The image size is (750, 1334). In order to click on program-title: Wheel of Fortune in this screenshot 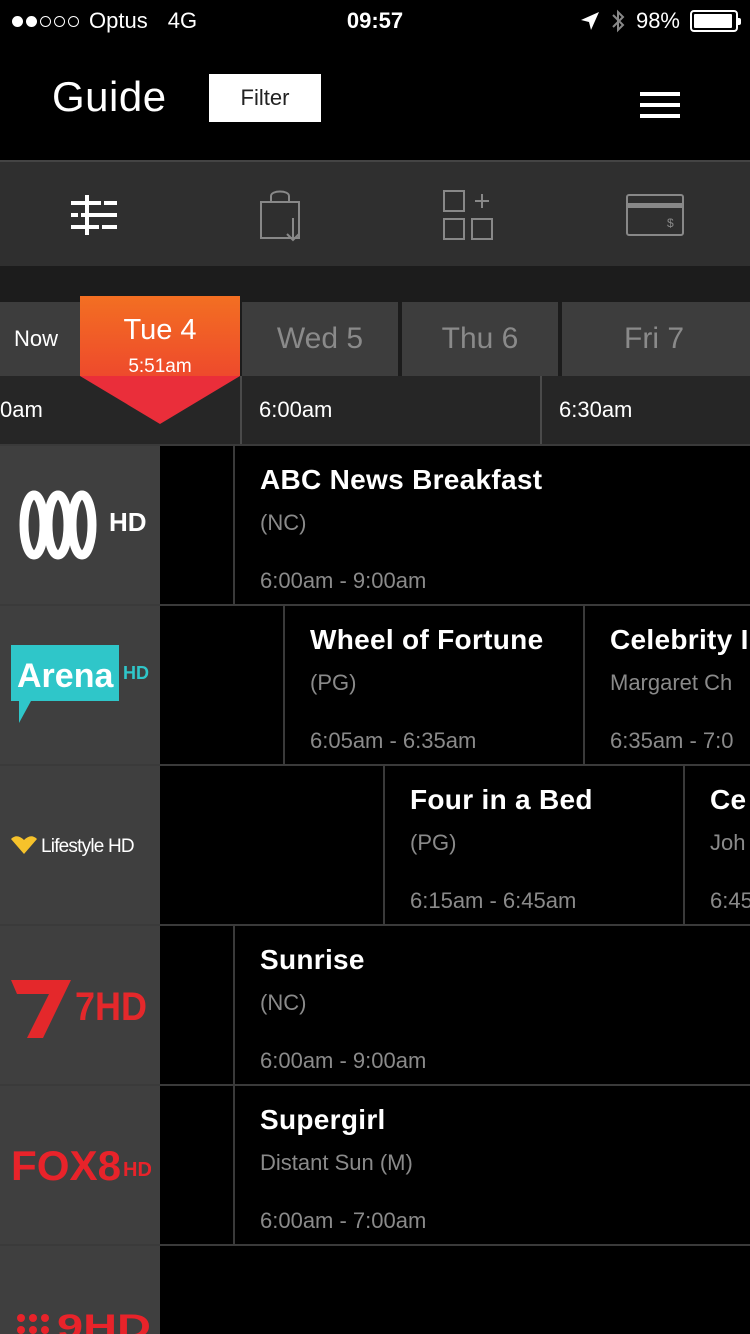, I will do `click(427, 639)`.